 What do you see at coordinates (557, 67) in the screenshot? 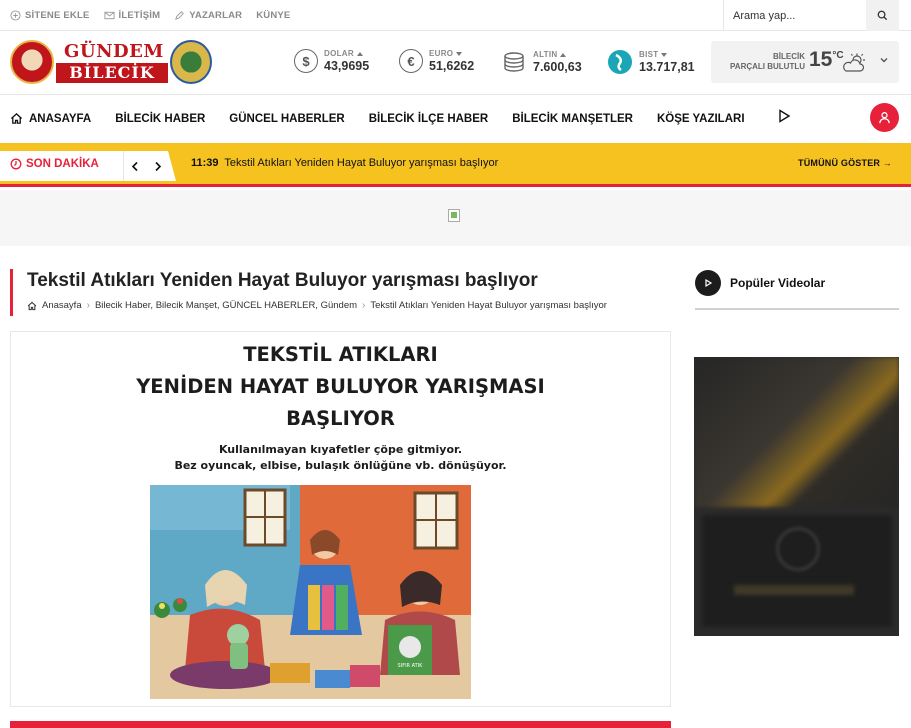
I see `gold-value: 7.600,63` at bounding box center [557, 67].